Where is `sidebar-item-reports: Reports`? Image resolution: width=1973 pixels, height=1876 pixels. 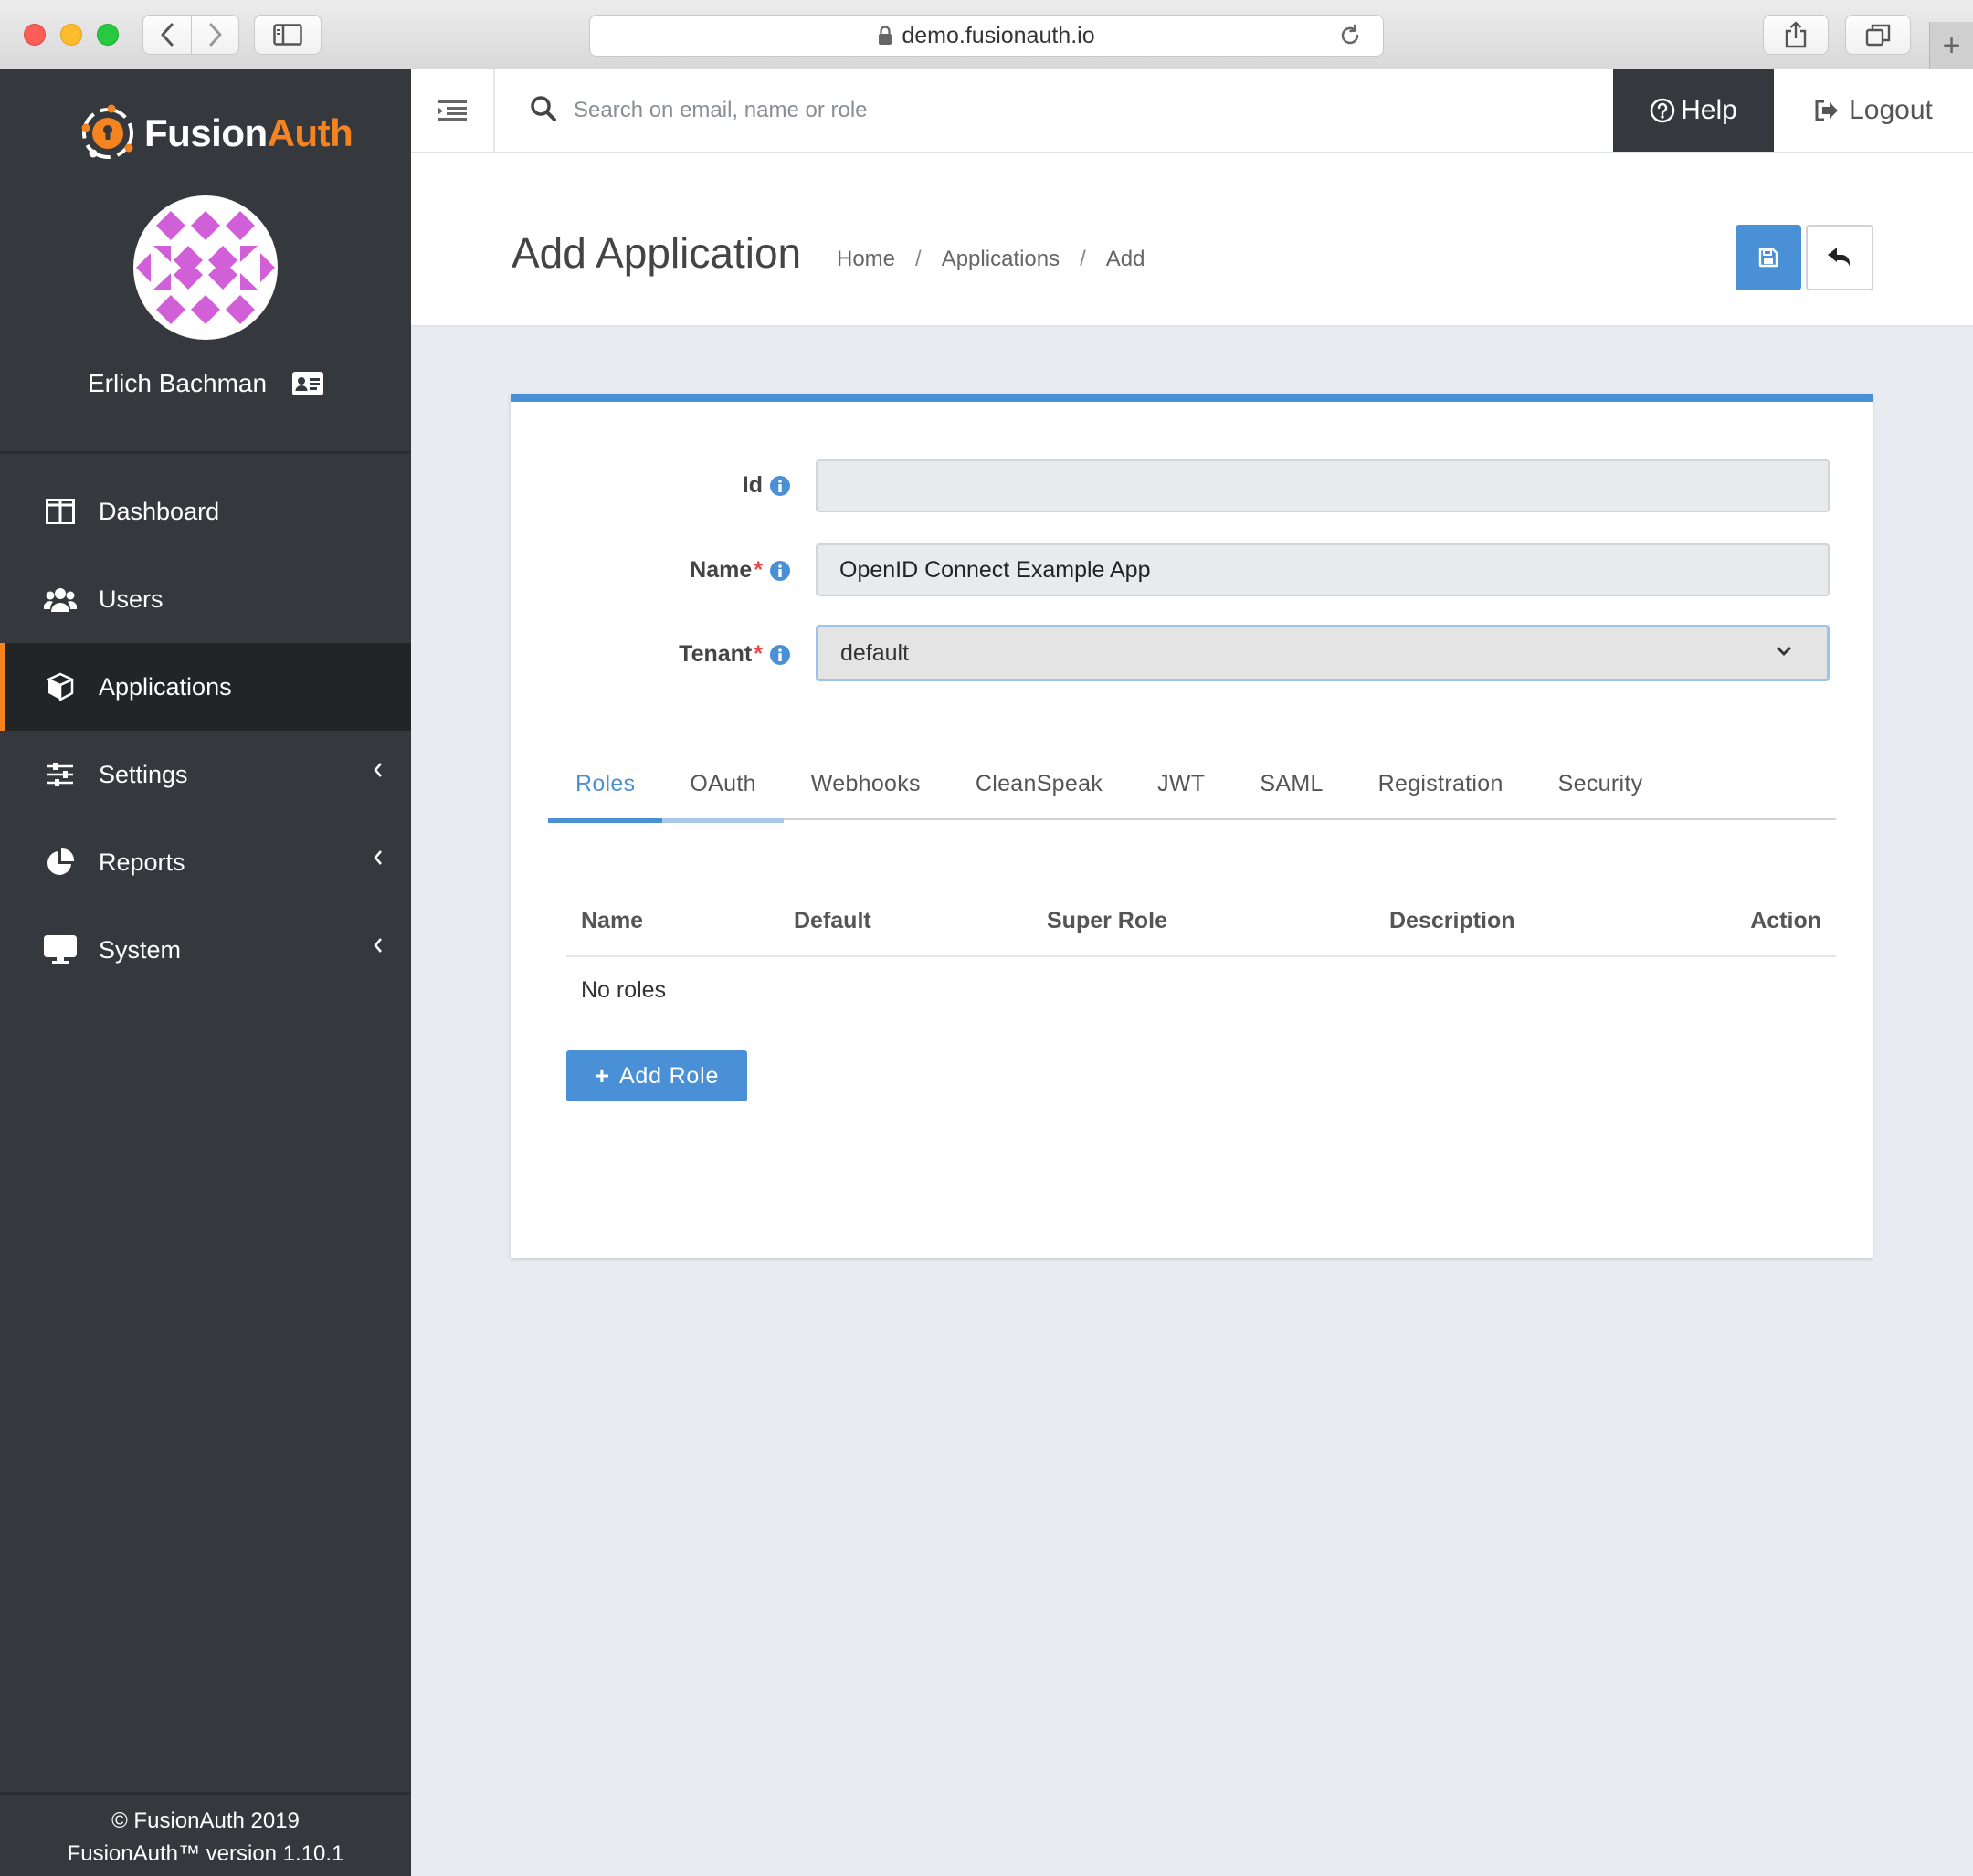 sidebar-item-reports: Reports is located at coordinates (205, 862).